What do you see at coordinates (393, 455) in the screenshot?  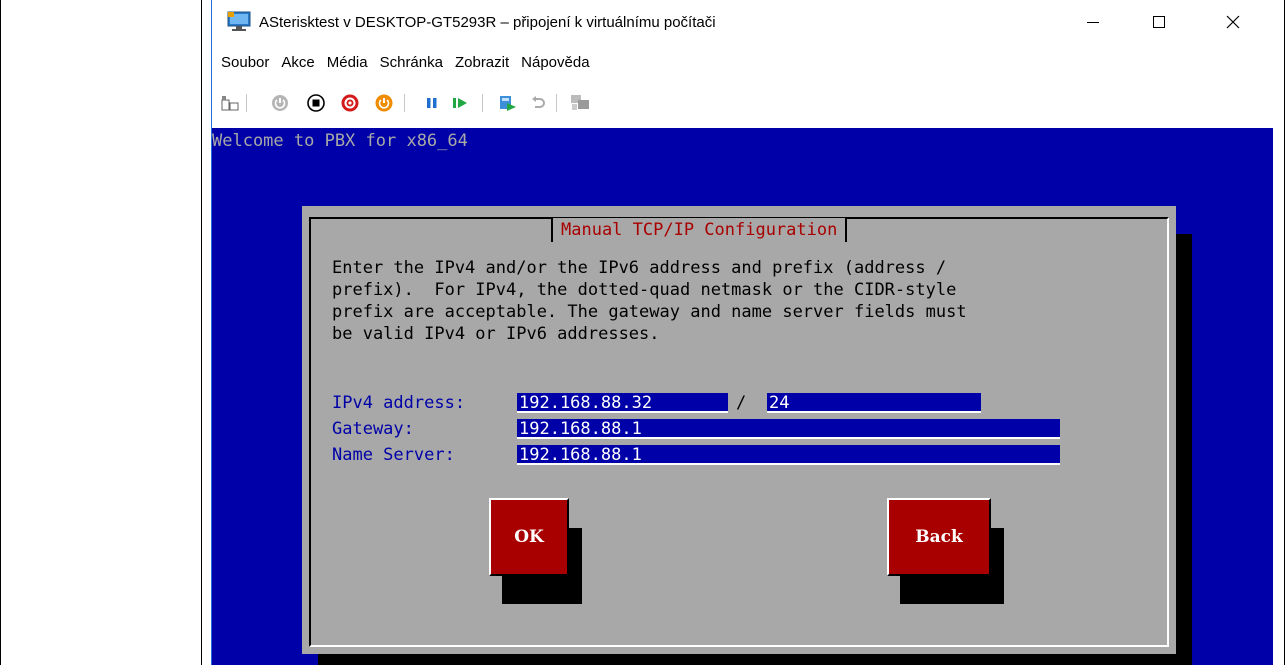 I see `name-server-label: Name Server:` at bounding box center [393, 455].